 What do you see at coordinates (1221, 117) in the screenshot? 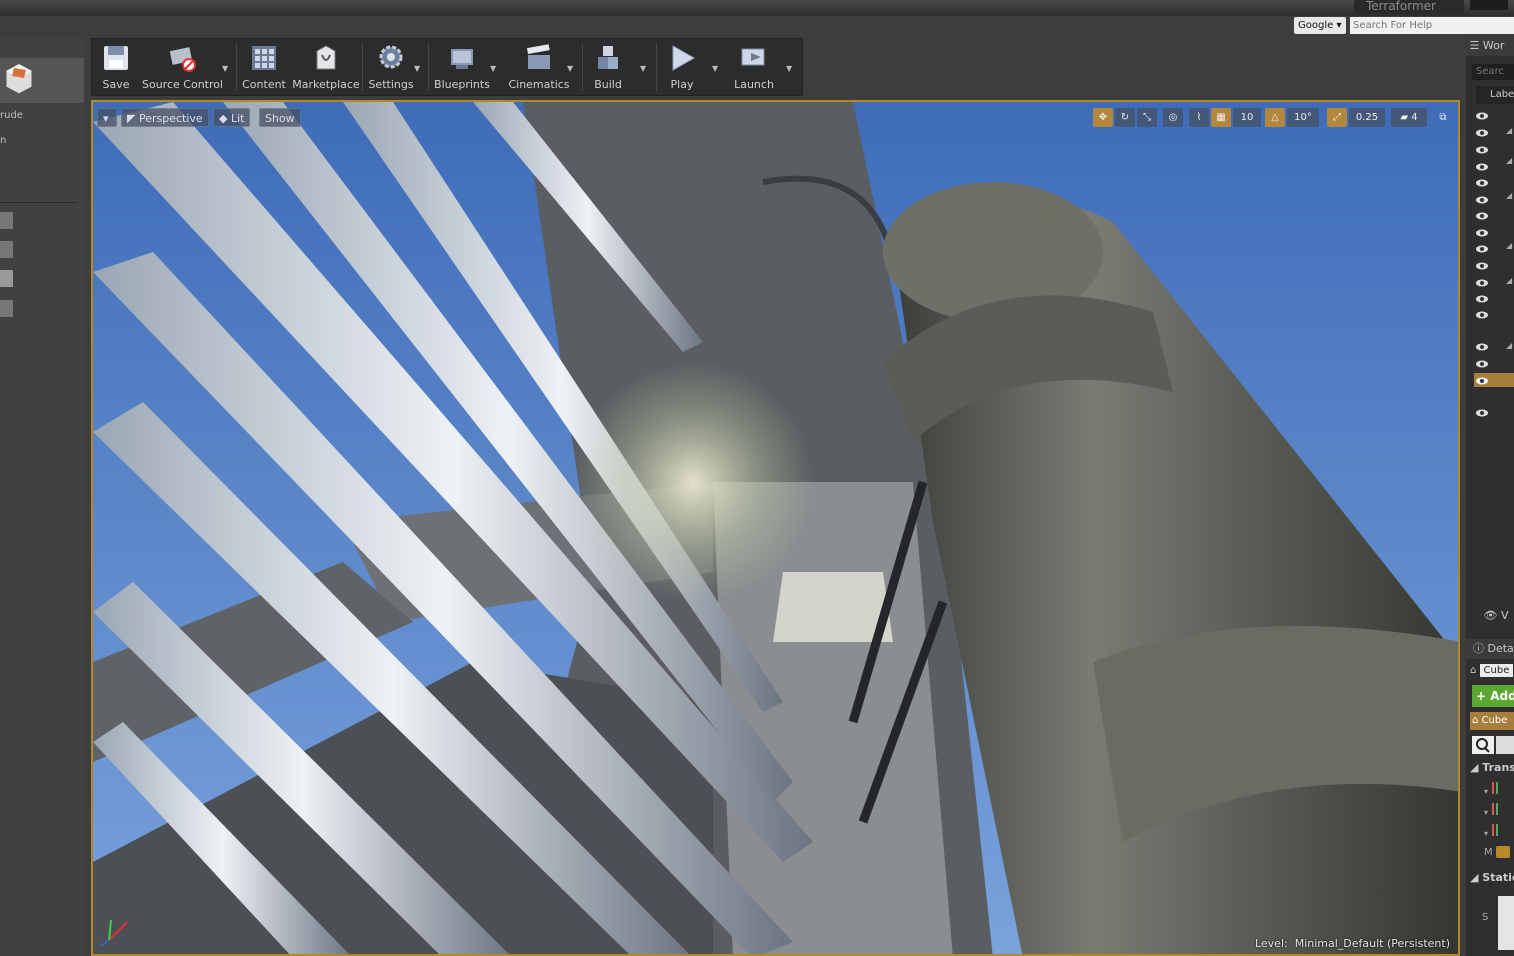
I see `grid-snap-icon: ▦` at bounding box center [1221, 117].